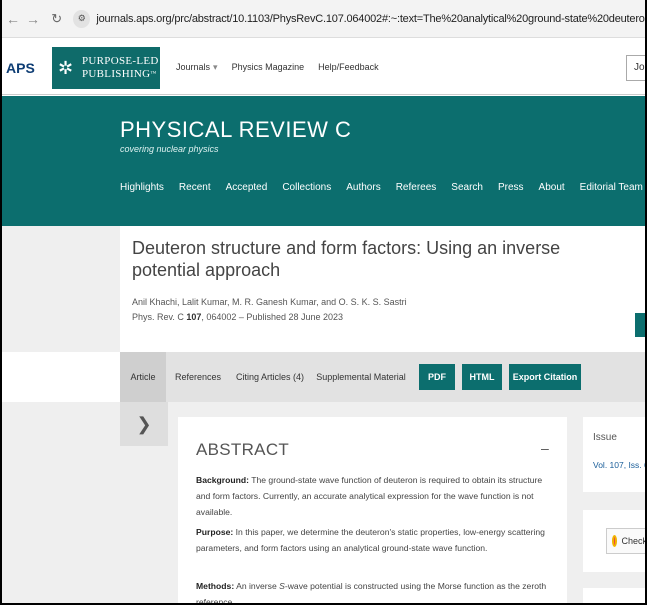 Image resolution: width=647 pixels, height=605 pixels. What do you see at coordinates (194, 317) in the screenshot?
I see `article-volume: 107` at bounding box center [194, 317].